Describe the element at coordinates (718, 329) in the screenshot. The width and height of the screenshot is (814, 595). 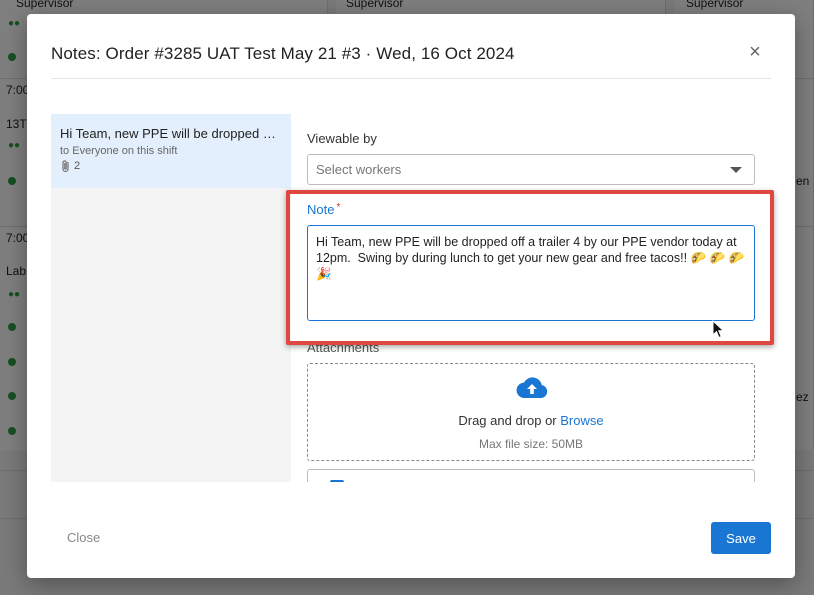
I see `mouse-cursor-icon` at that location.